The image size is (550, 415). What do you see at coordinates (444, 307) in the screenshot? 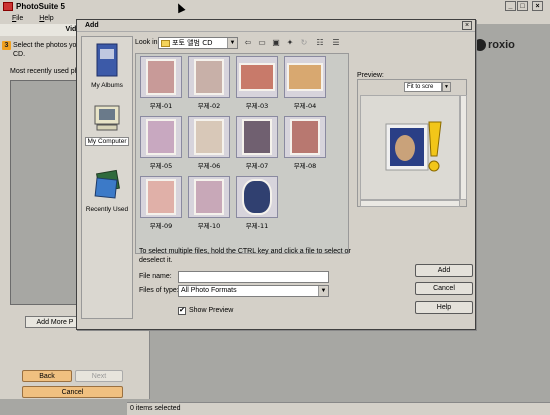
I see `help-button: Help` at bounding box center [444, 307].